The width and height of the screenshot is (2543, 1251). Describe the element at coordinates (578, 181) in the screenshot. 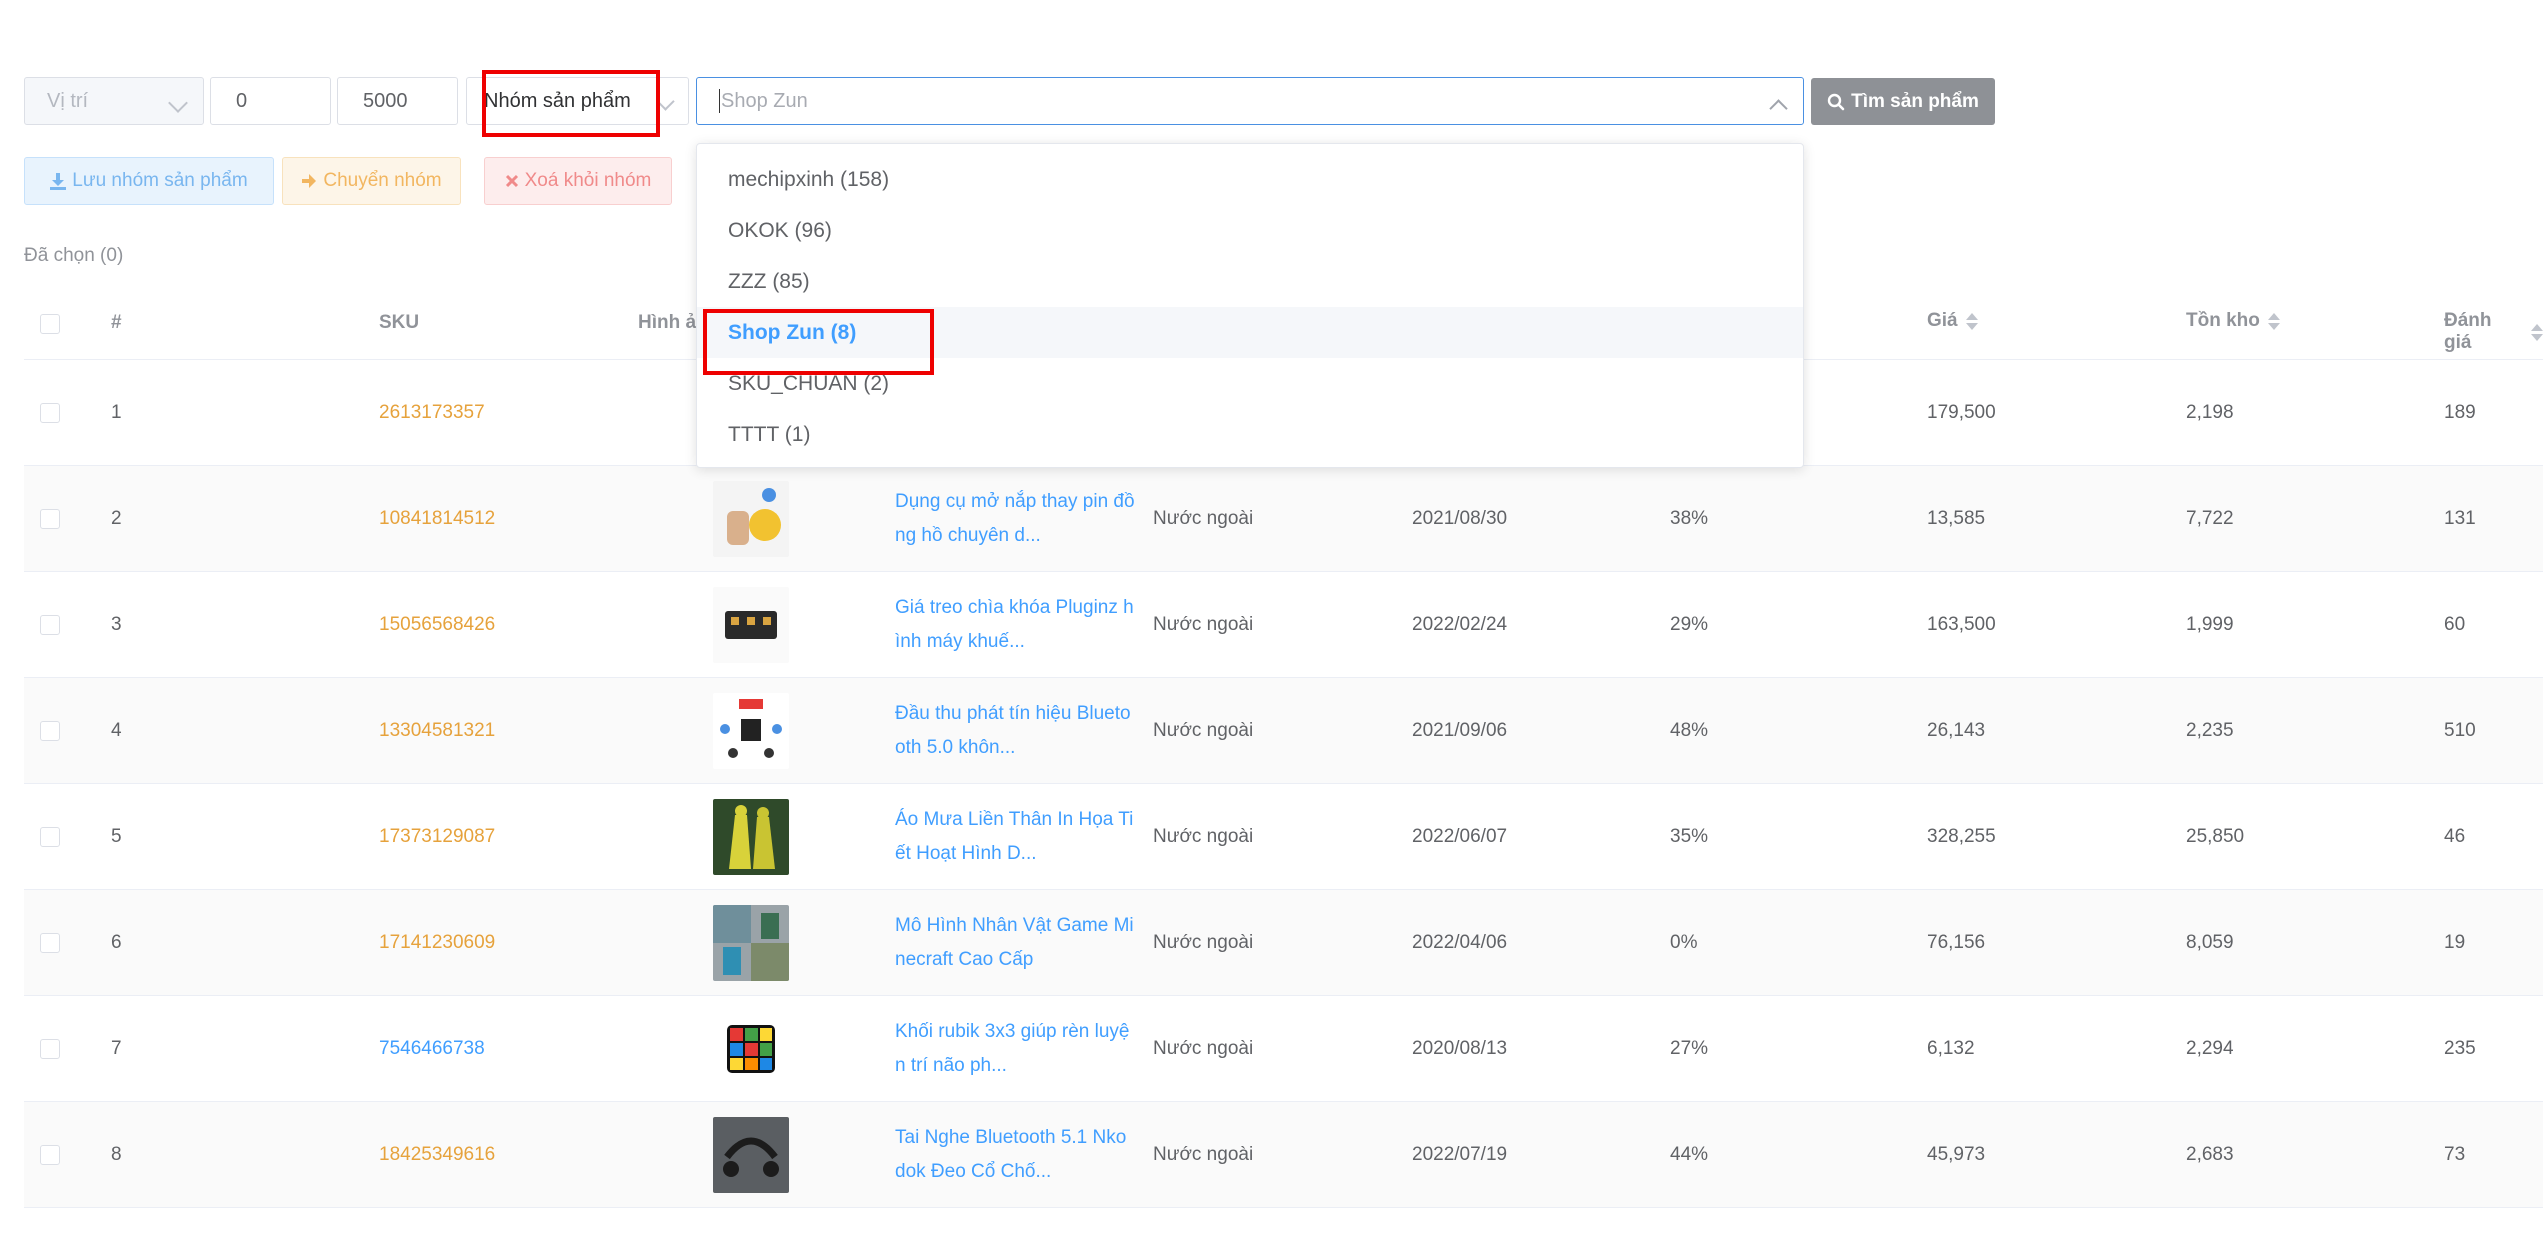

I see `remove-from-group-button: Xoá khỏi nhóm` at that location.